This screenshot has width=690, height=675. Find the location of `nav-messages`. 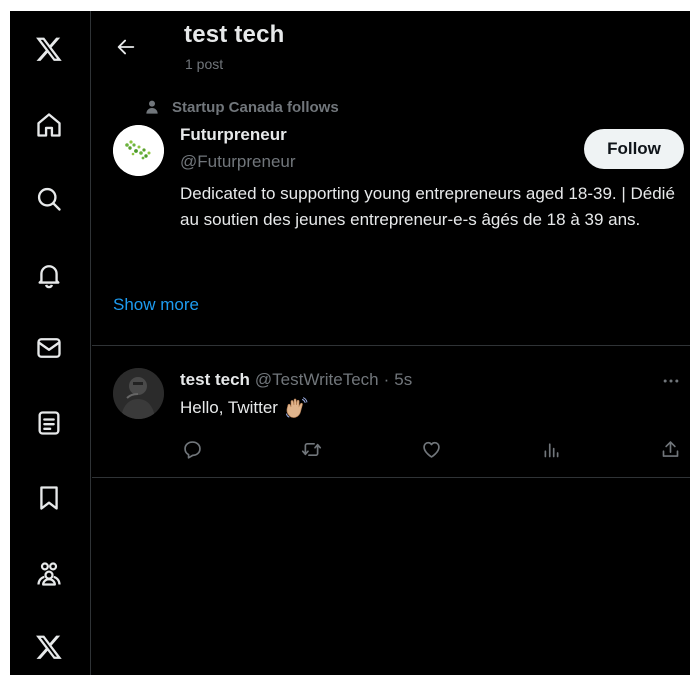

nav-messages is located at coordinates (49, 348).